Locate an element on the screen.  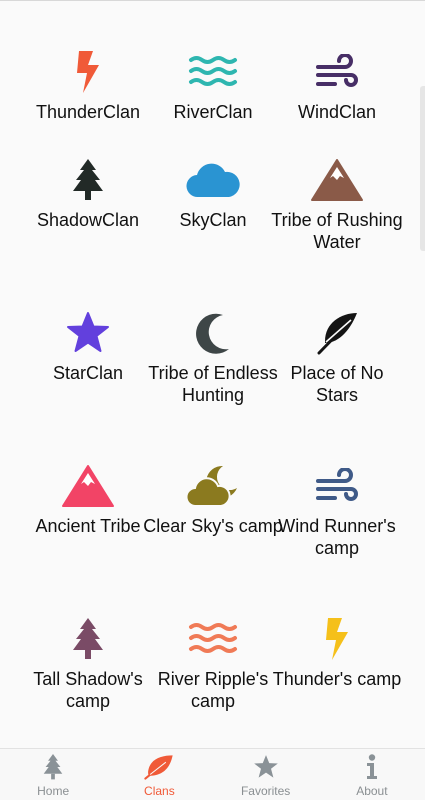
nav-label: Favorites is located at coordinates (265, 791).